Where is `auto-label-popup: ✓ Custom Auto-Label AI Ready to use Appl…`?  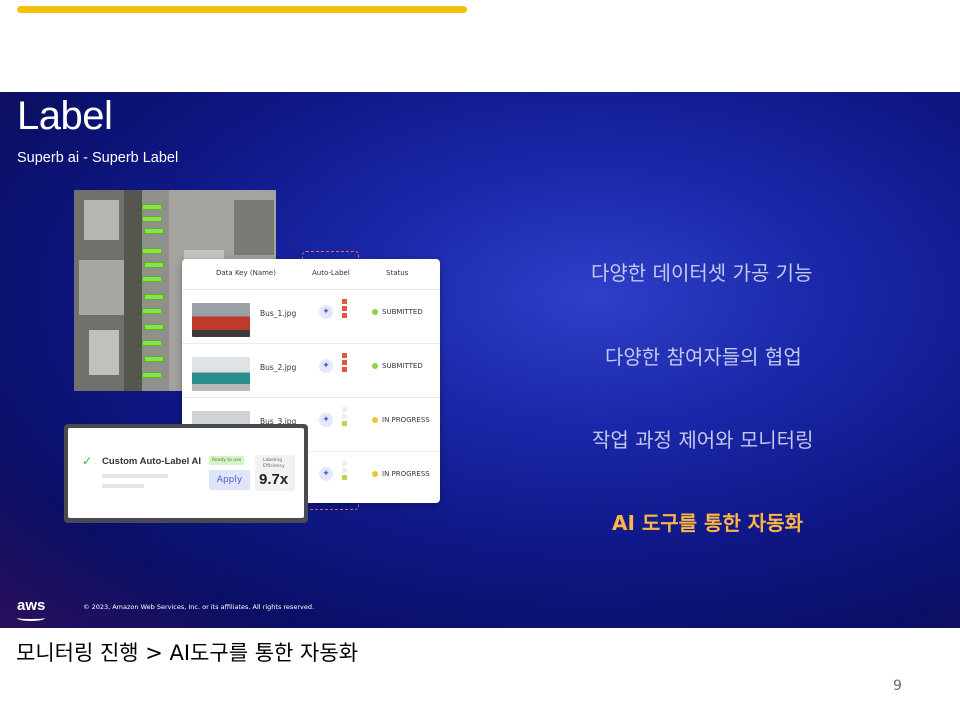
auto-label-popup: ✓ Custom Auto-Label AI Ready to use Appl… is located at coordinates (186, 473).